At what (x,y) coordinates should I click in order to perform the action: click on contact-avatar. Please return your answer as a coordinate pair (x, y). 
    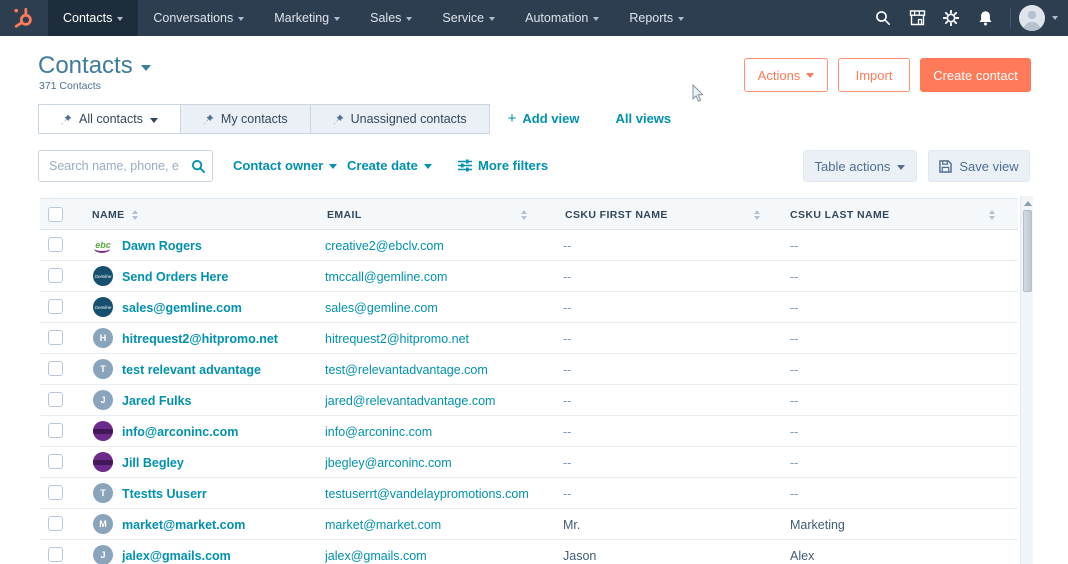
    Looking at the image, I should click on (103, 431).